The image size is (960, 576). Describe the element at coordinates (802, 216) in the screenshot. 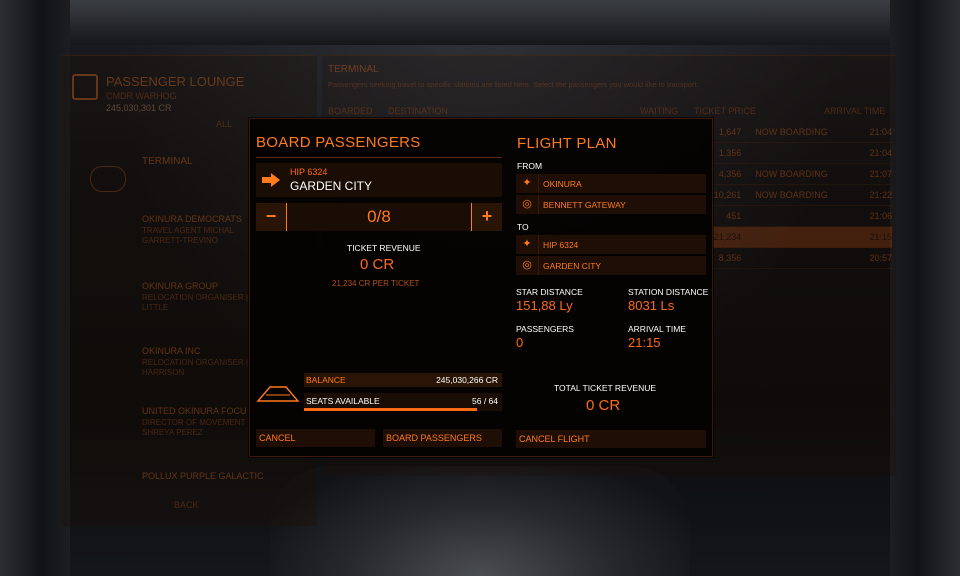

I see `table-row: 451 21:06` at that location.